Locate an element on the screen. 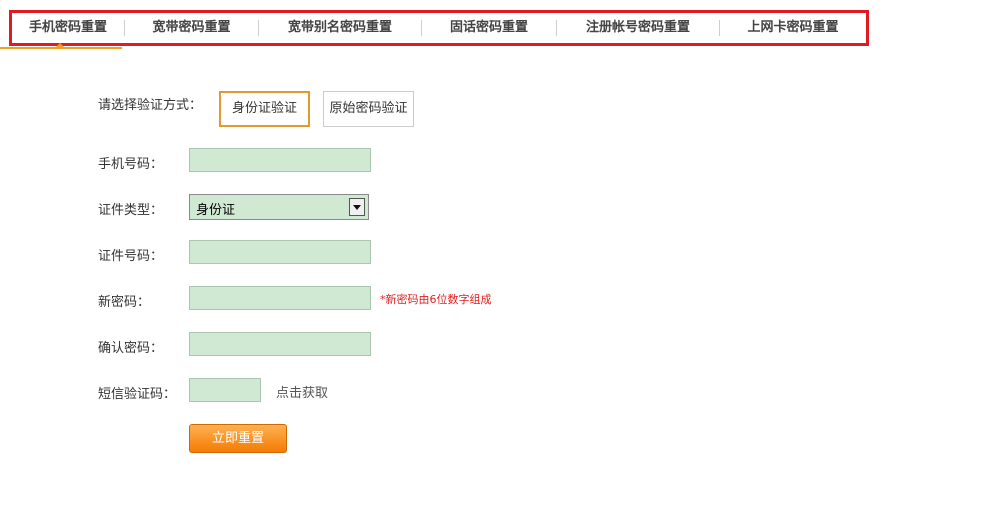 This screenshot has height=513, width=998. tab-data-card-password: 上网卡密码重置 is located at coordinates (793, 28).